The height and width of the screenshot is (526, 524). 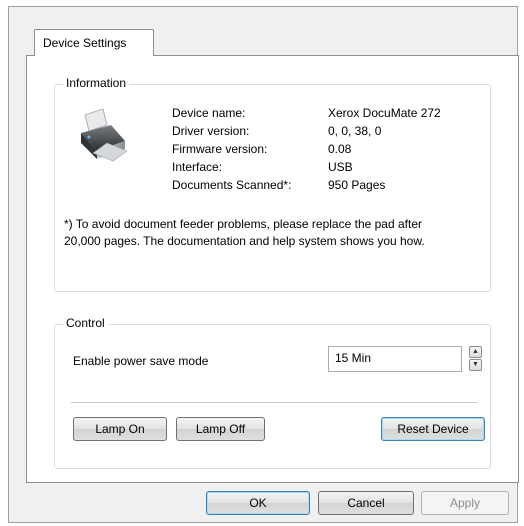 What do you see at coordinates (141, 361) in the screenshot?
I see `power-save-label: Enable power save mode` at bounding box center [141, 361].